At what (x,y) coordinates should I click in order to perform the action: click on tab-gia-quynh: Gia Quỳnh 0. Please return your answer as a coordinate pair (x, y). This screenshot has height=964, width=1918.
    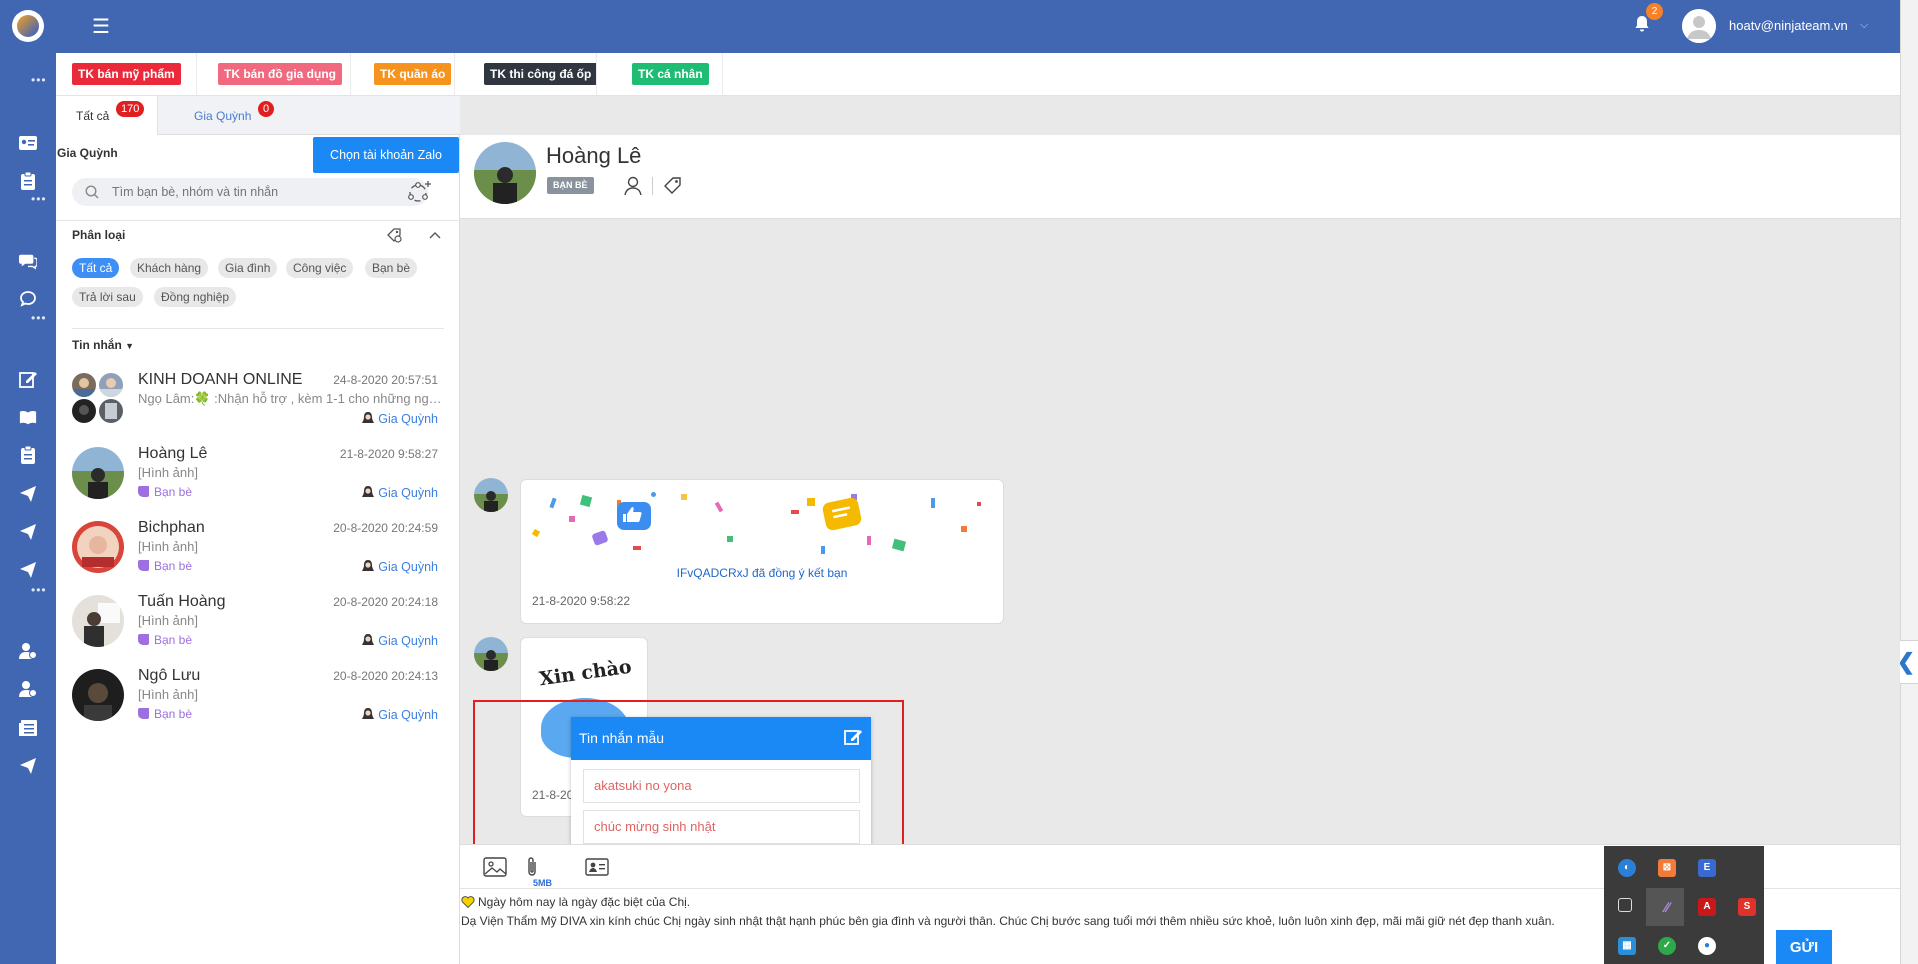
    Looking at the image, I should click on (224, 115).